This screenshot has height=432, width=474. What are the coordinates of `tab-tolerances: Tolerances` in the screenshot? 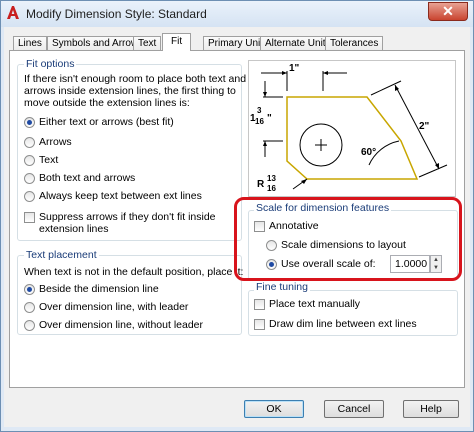 It's located at (354, 43).